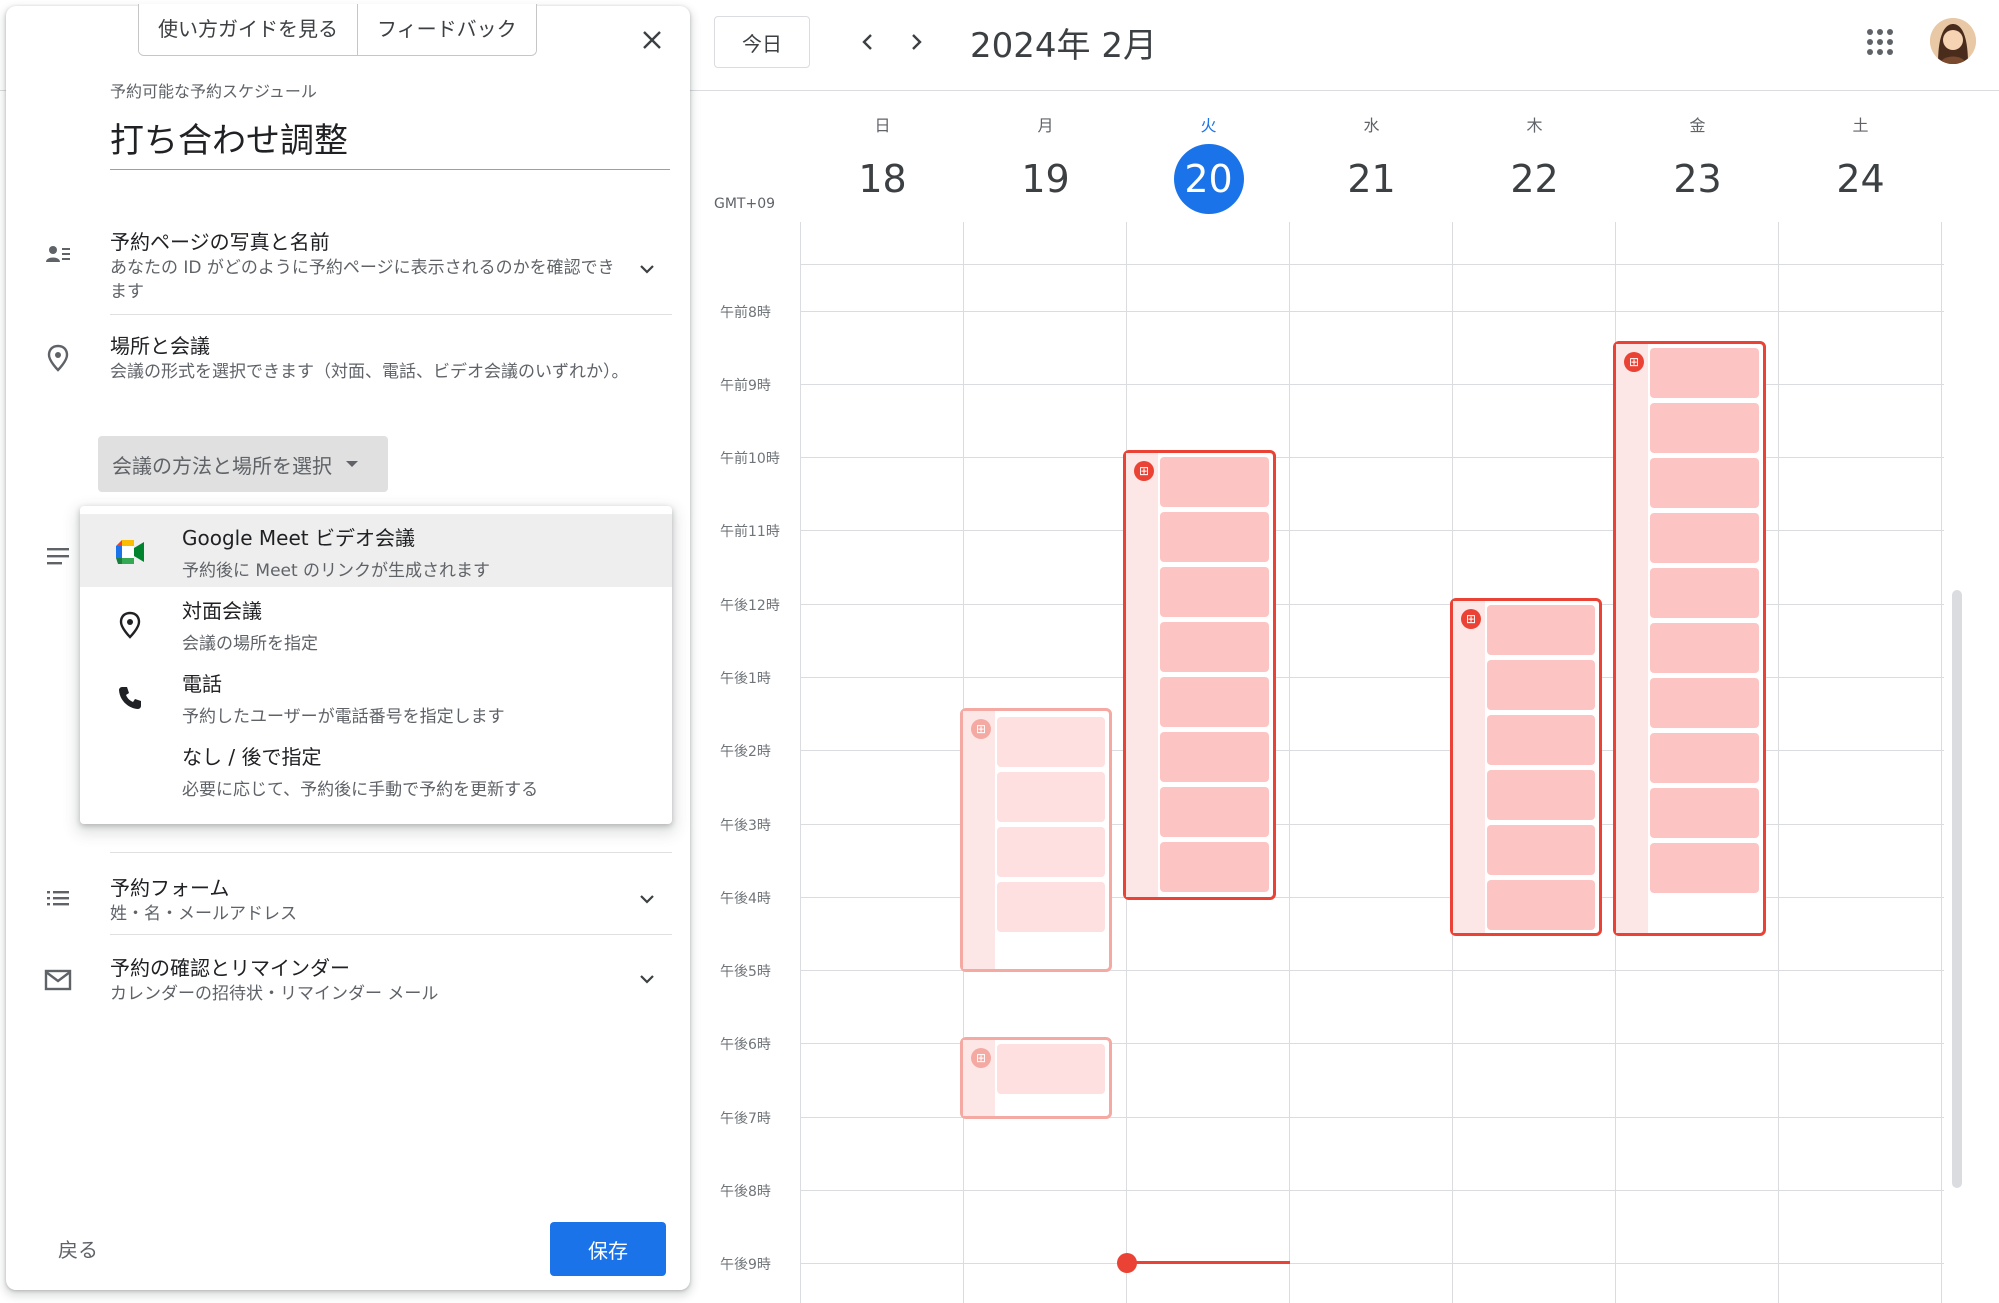 The height and width of the screenshot is (1303, 1999). I want to click on section-description: あなたの ID がどのように予約ページに表示されるのかを確認できます, so click(362, 280).